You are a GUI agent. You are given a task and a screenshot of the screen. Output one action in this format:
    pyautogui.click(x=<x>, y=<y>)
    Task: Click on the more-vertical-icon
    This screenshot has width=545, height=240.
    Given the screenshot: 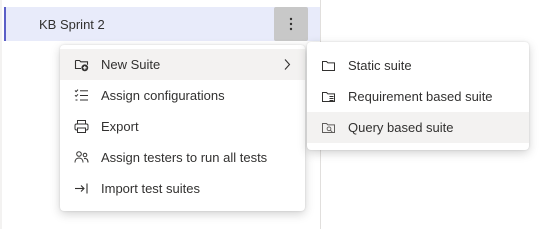 What is the action you would take?
    pyautogui.click(x=291, y=24)
    